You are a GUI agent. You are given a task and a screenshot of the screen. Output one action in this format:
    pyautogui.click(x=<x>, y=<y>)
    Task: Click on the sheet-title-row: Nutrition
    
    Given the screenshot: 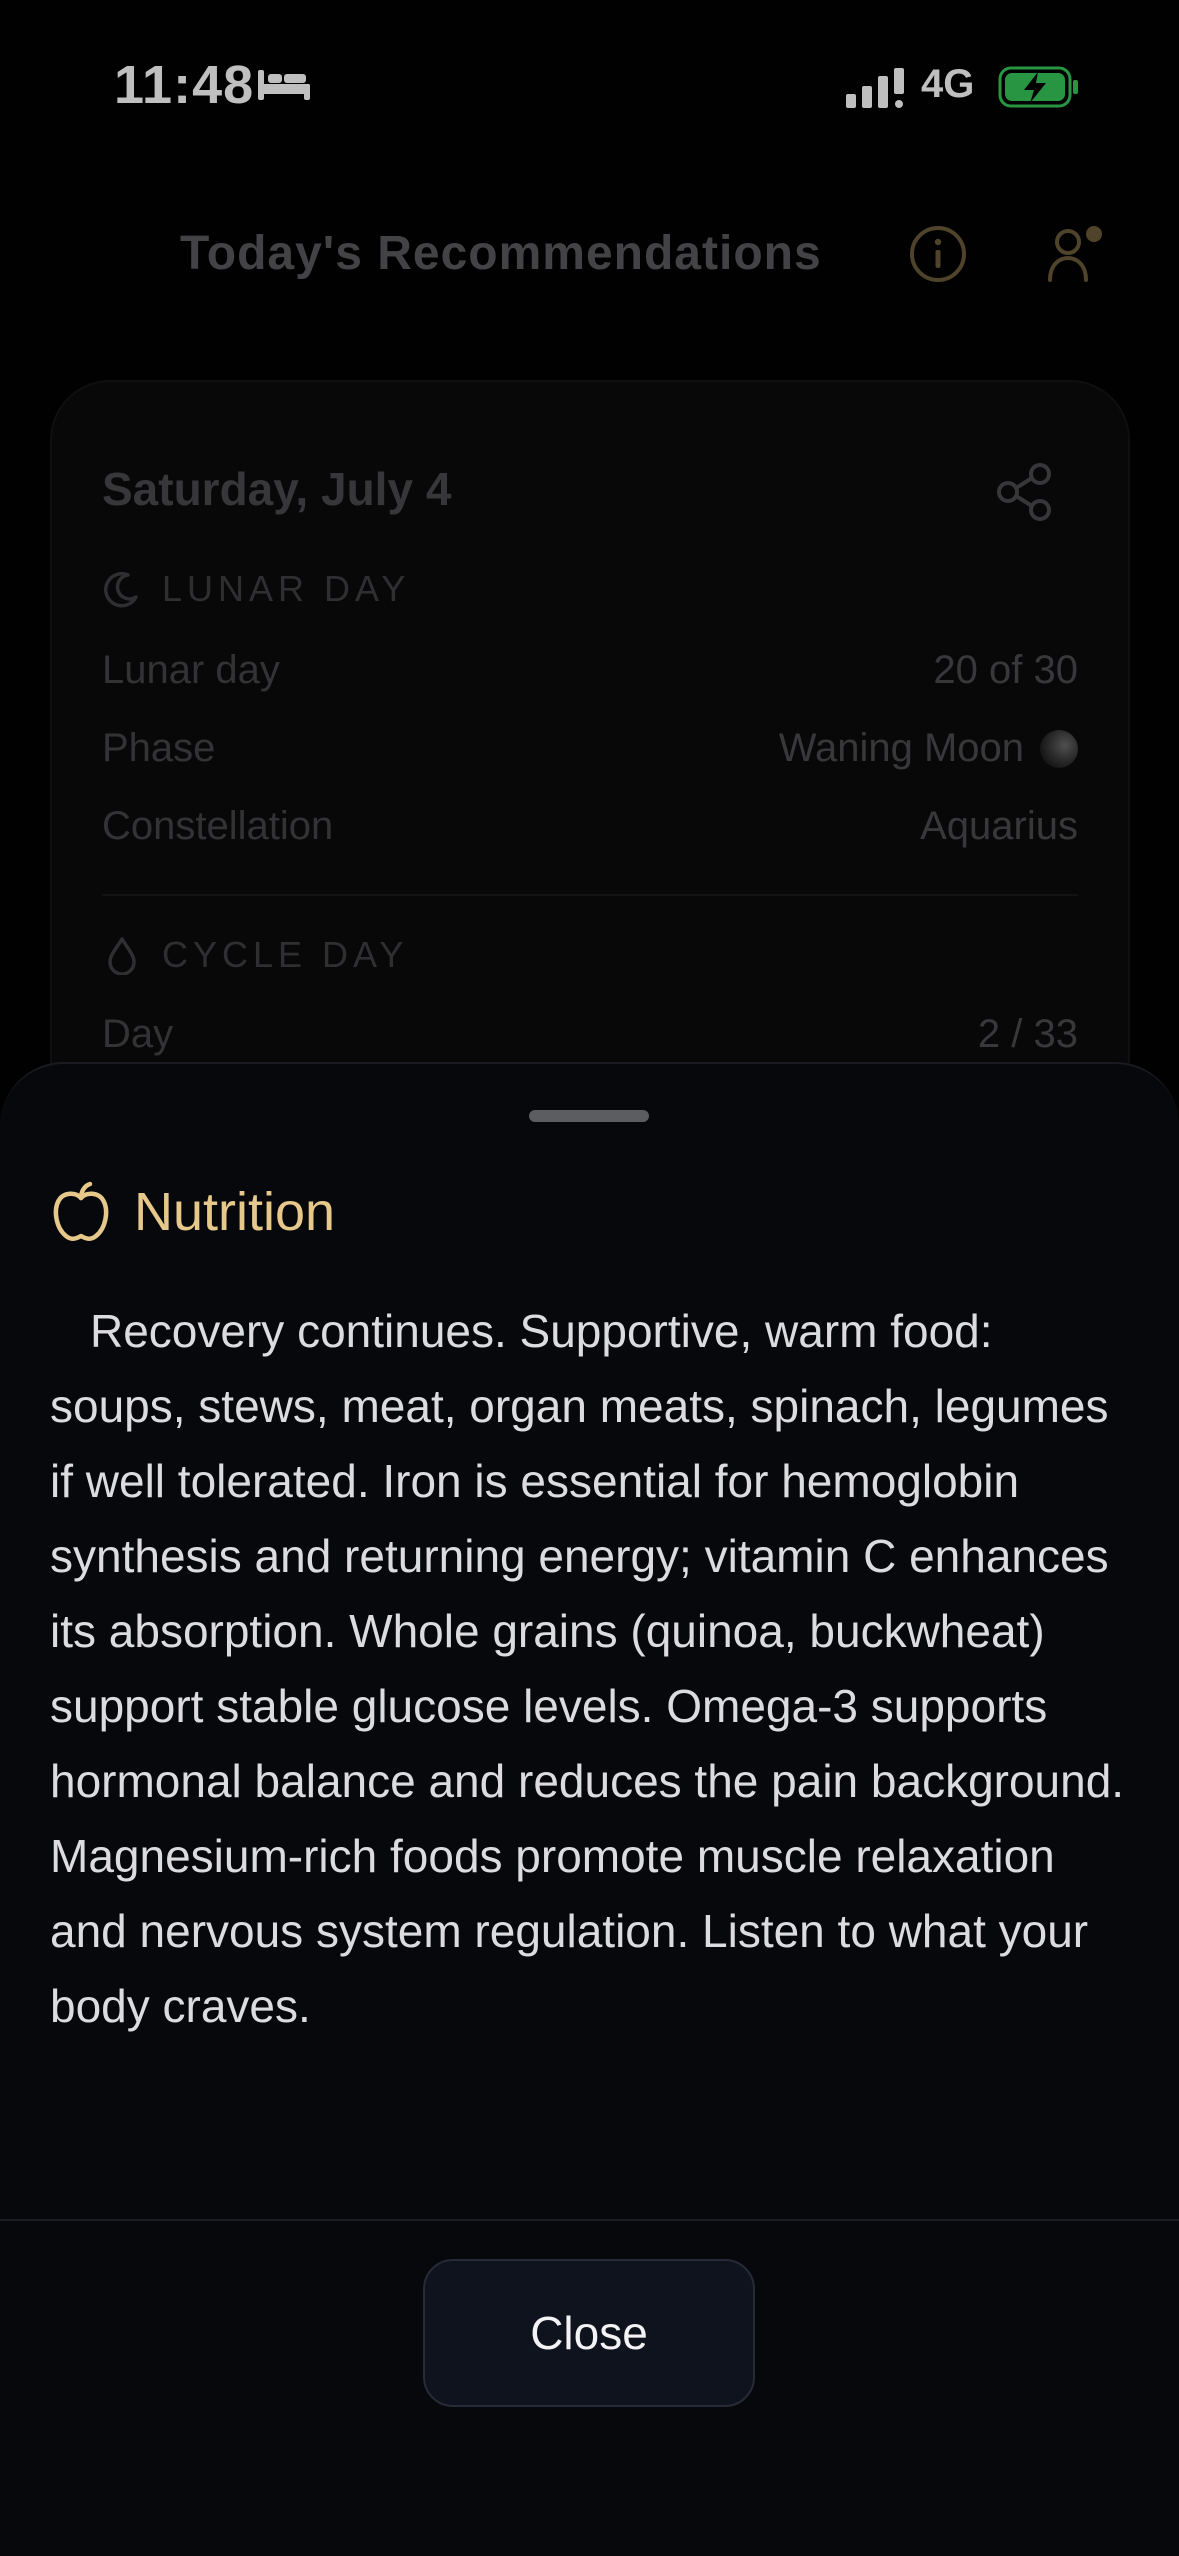 What is the action you would take?
    pyautogui.click(x=192, y=1212)
    